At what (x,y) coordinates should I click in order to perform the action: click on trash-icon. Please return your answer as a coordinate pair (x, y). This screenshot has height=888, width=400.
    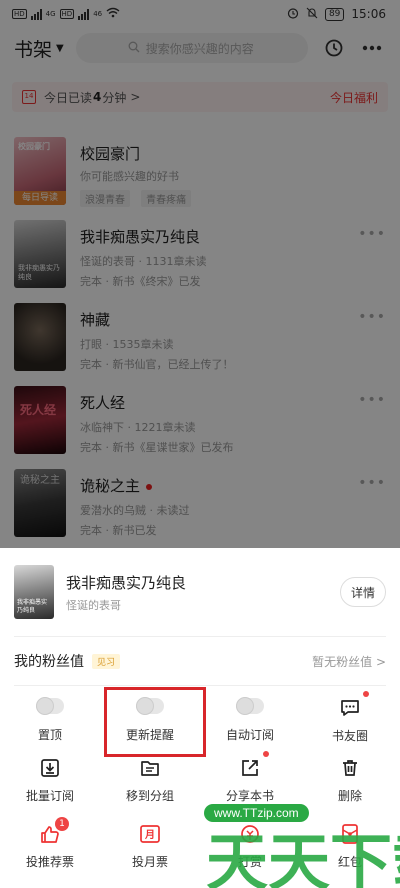
    Looking at the image, I should click on (350, 768).